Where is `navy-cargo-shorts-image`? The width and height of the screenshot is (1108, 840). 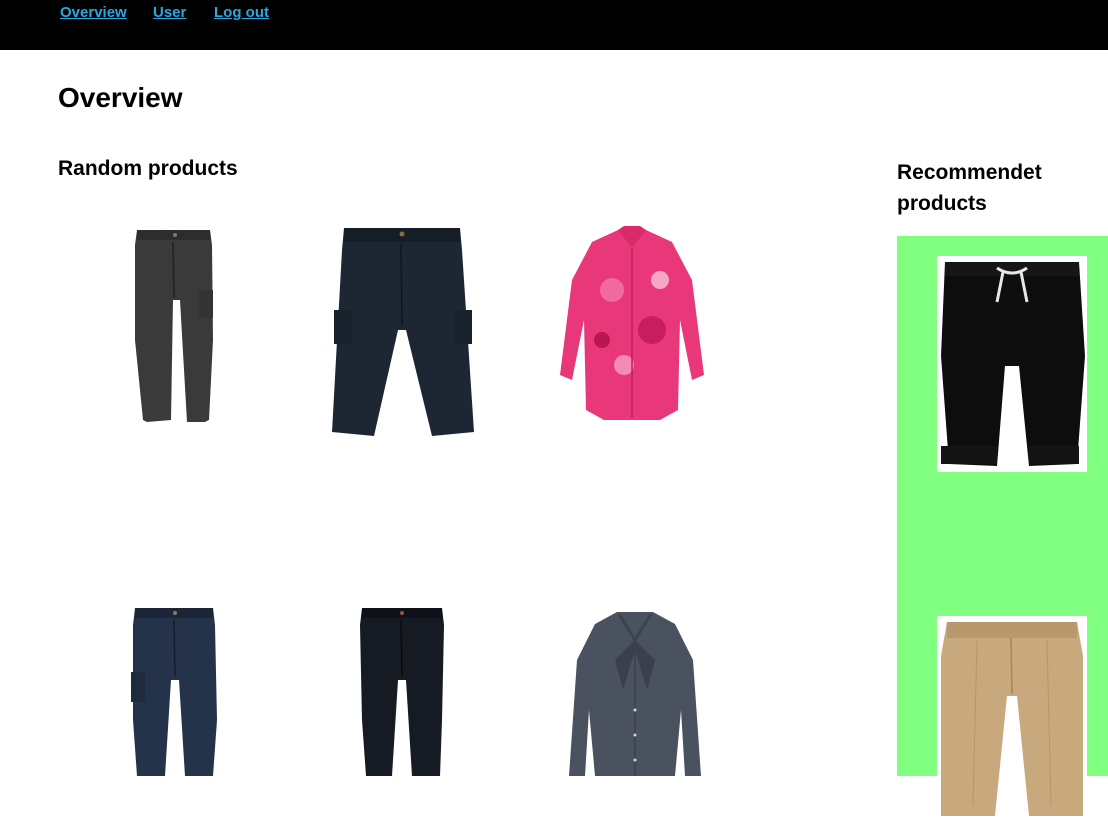 navy-cargo-shorts-image is located at coordinates (403, 332).